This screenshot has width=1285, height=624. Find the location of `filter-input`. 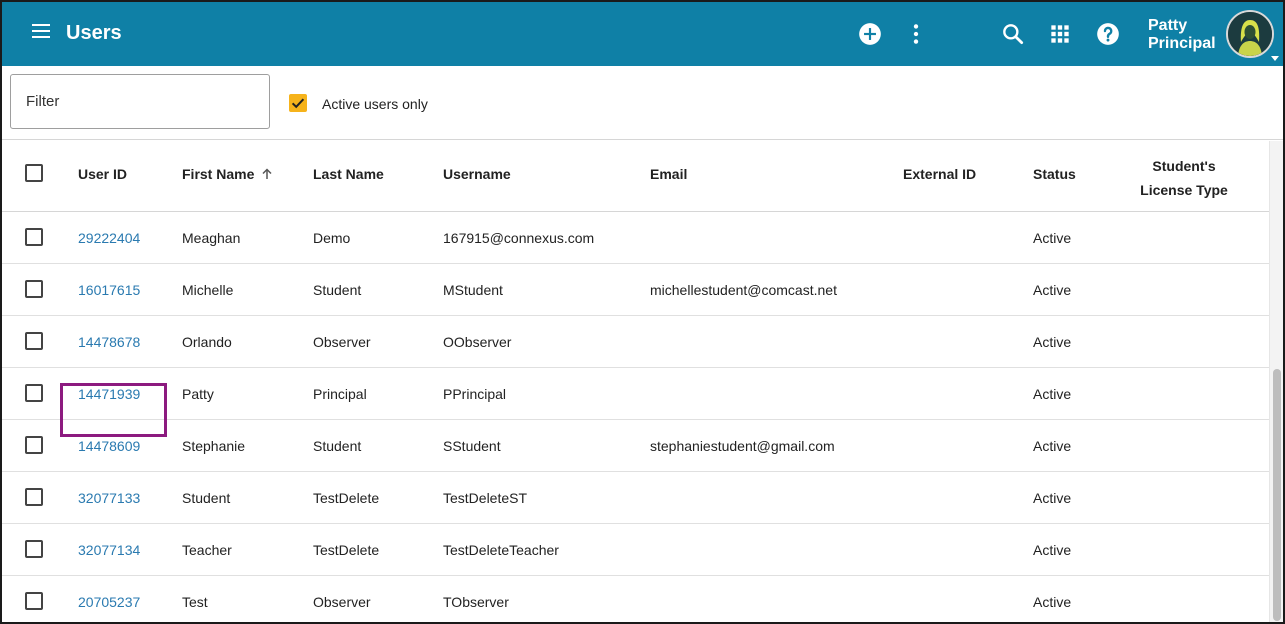

filter-input is located at coordinates (140, 101).